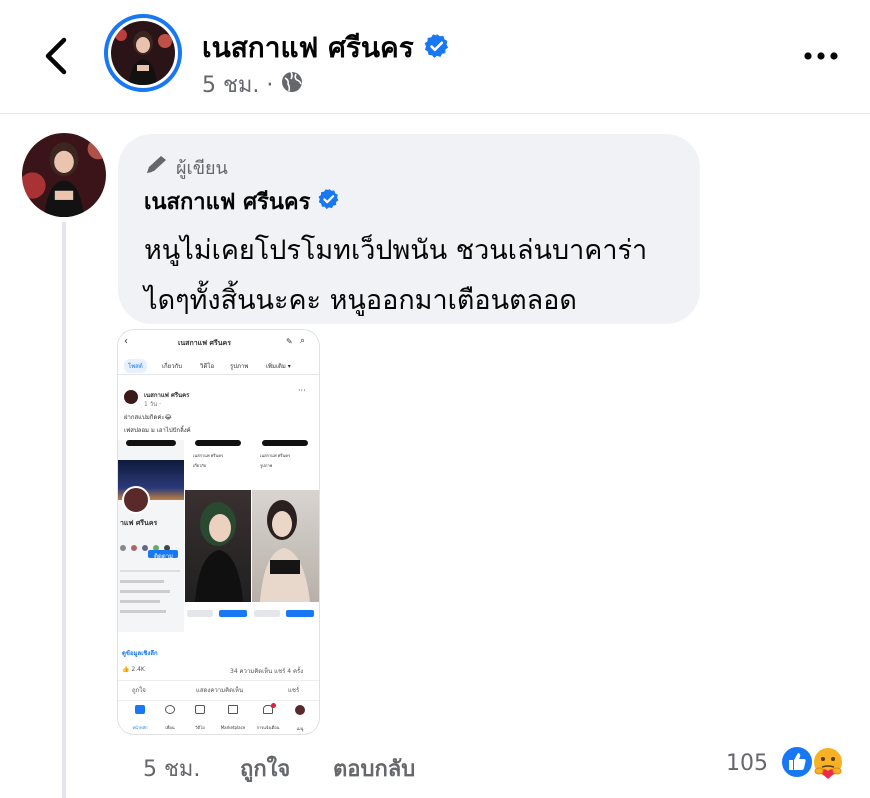 The width and height of the screenshot is (870, 798). I want to click on header-meta: 5 ชม. ·, so click(252, 84).